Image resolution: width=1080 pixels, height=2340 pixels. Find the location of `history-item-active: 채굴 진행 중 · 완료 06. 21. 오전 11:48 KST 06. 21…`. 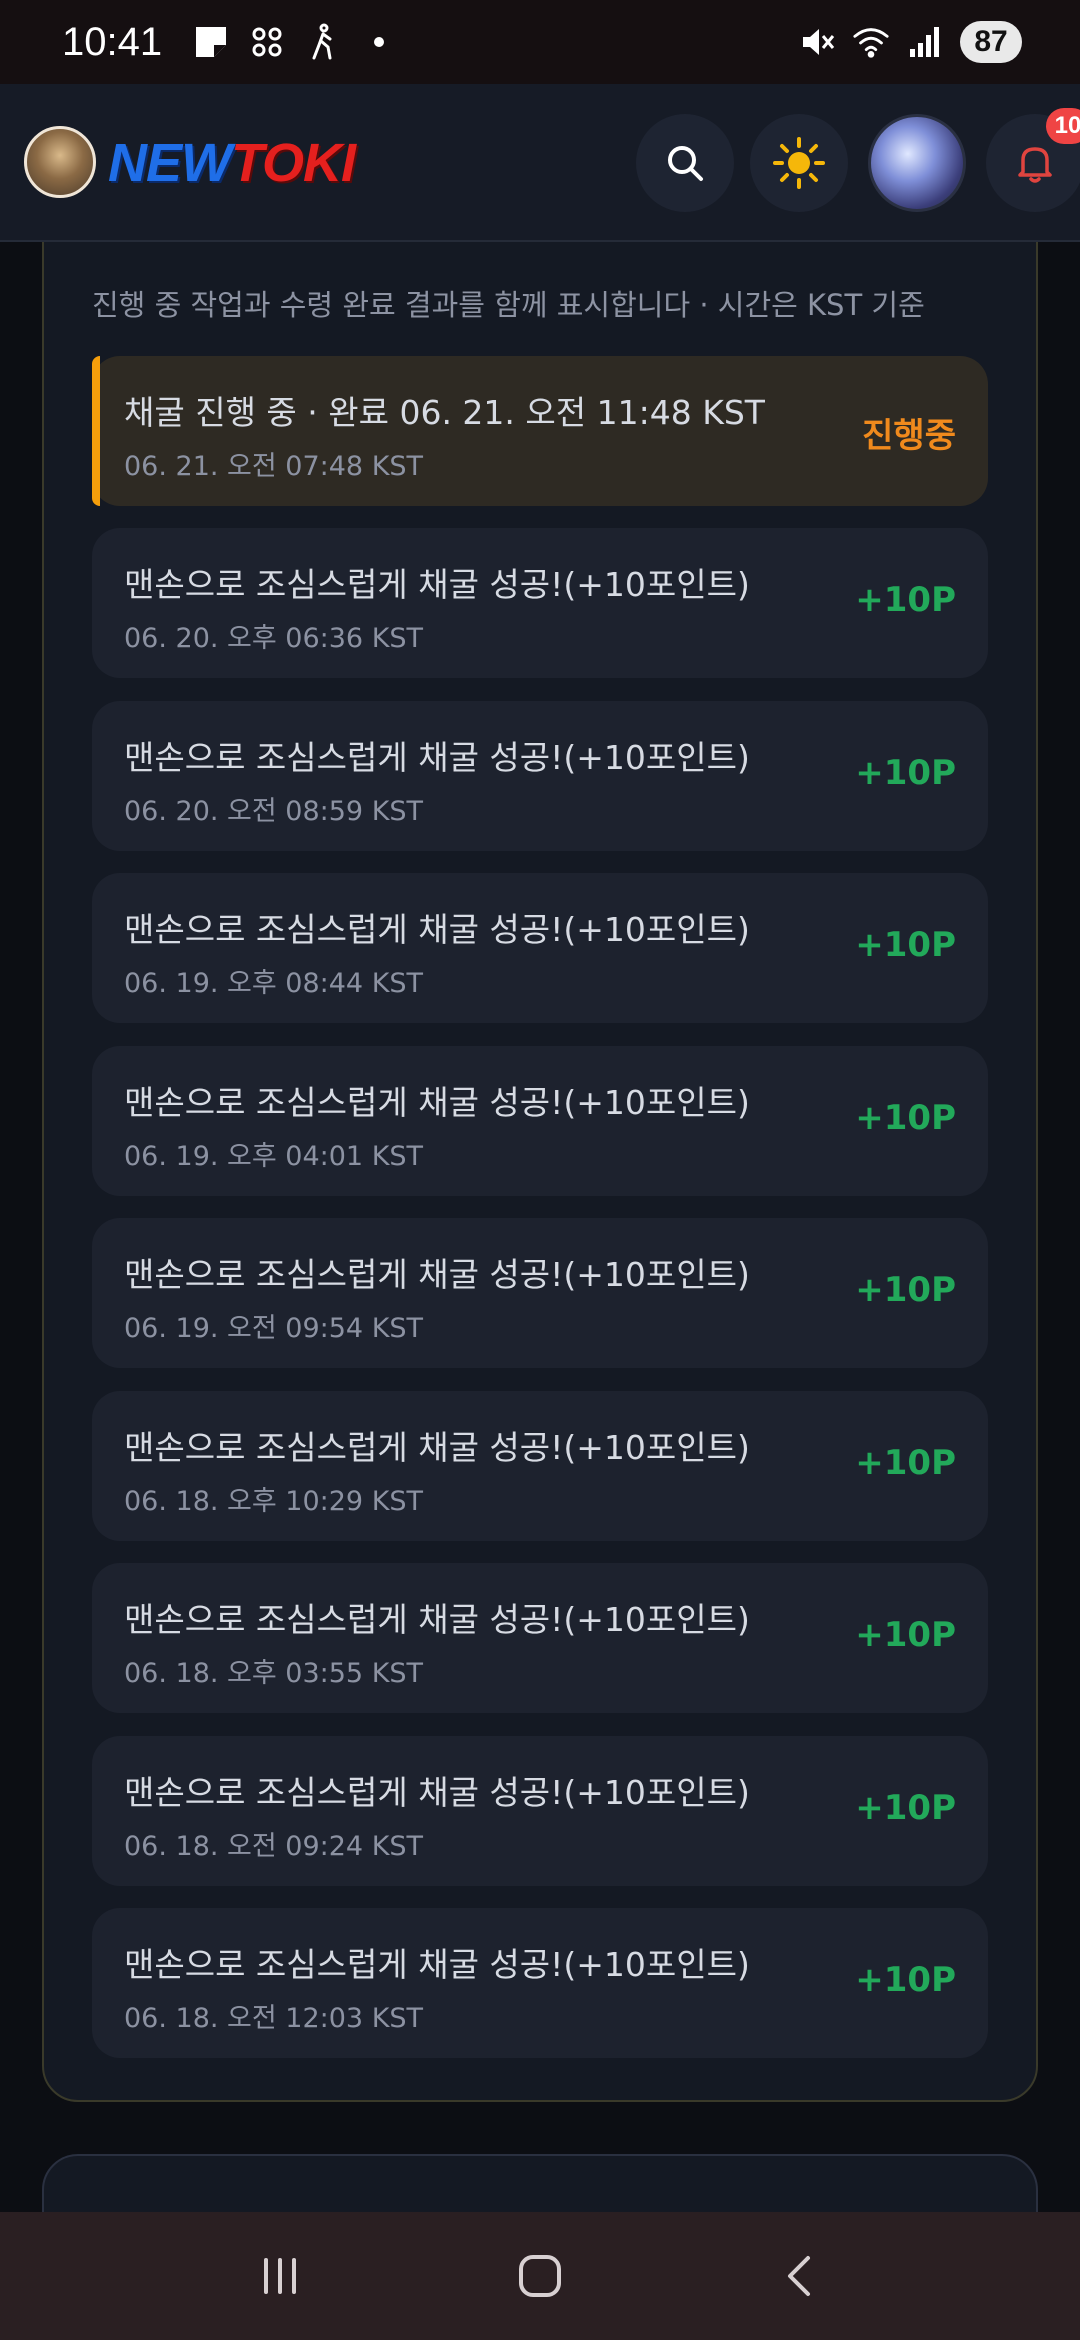

history-item-active: 채굴 진행 중 · 완료 06. 21. 오전 11:48 KST 06. 21… is located at coordinates (540, 431).